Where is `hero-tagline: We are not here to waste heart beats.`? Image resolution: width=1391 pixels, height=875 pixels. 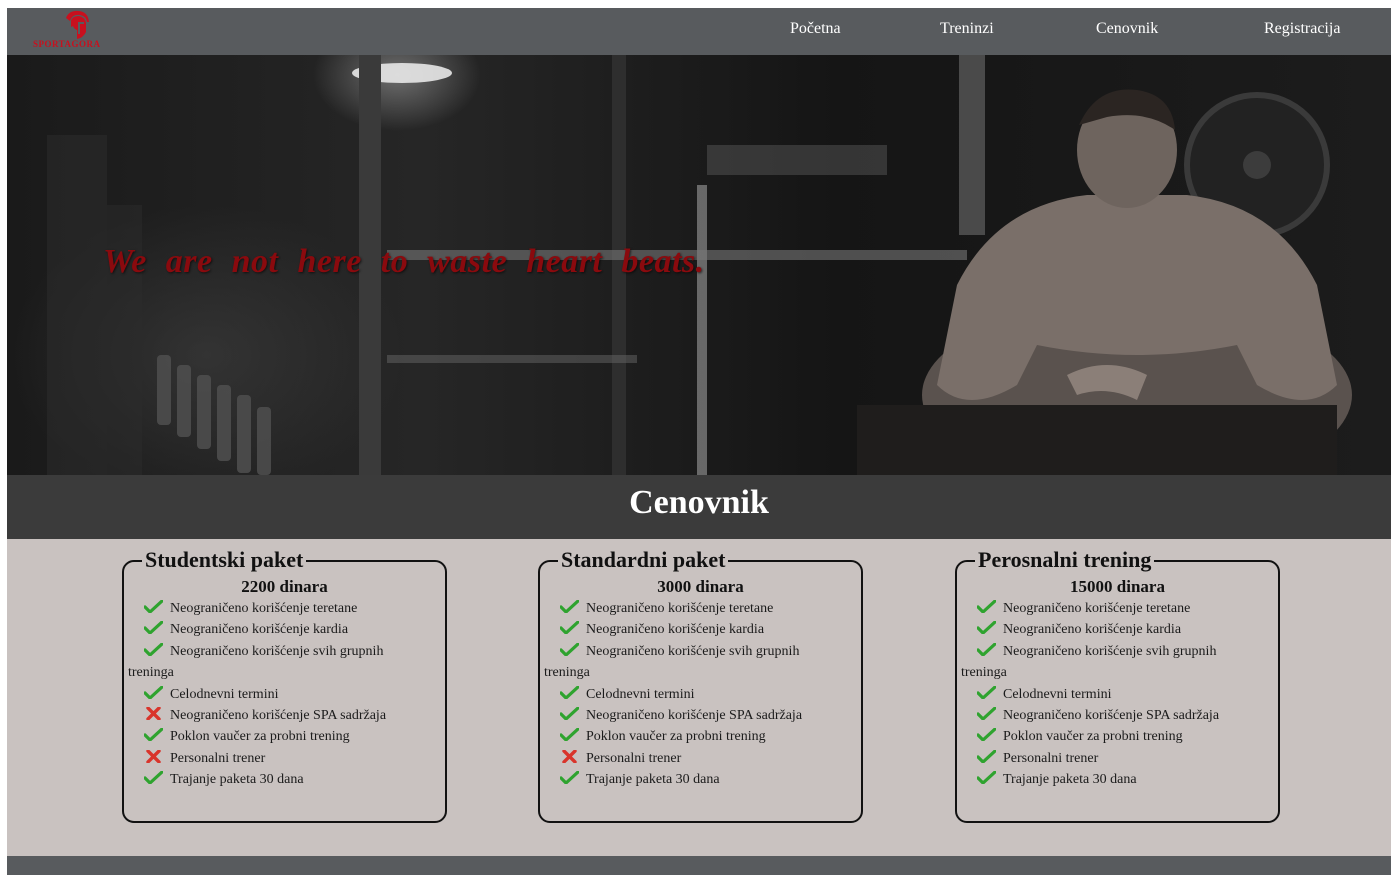 hero-tagline: We are not here to waste heart beats. is located at coordinates (404, 261).